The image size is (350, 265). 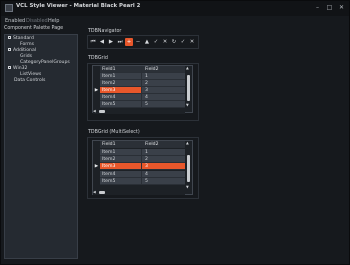 What do you see at coordinates (175, 21) in the screenshot?
I see `menu-bar: Enabled Disabled Help` at bounding box center [175, 21].